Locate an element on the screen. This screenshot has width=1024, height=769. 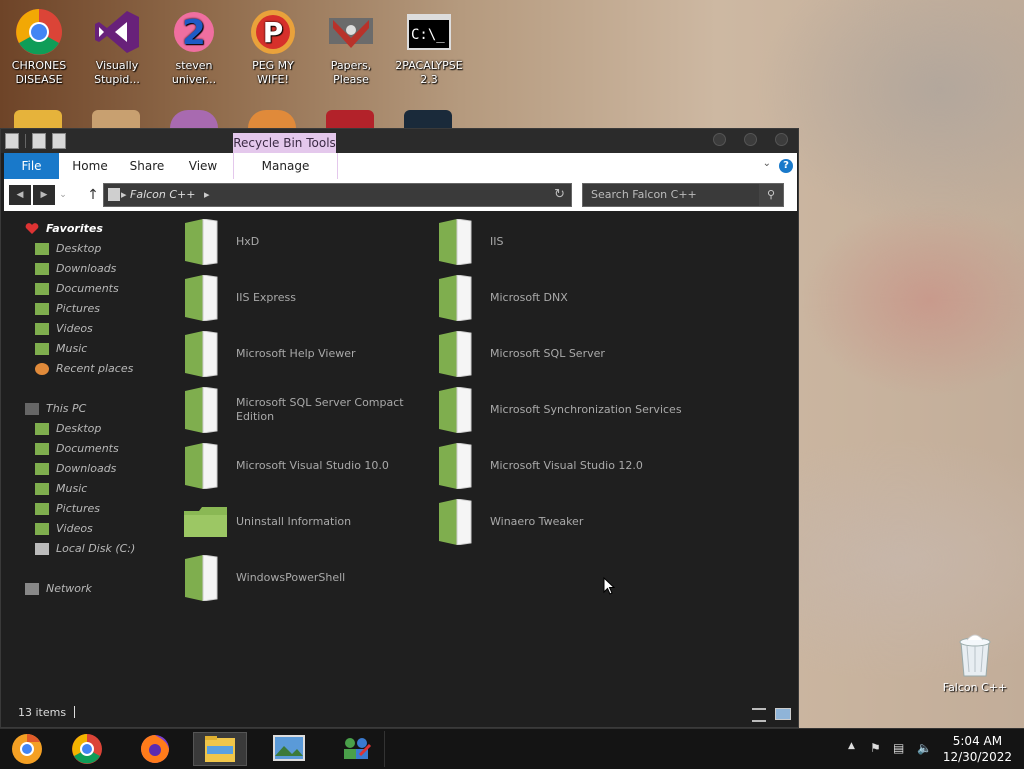
taskbar-file-explorer is located at coordinates (220, 749).